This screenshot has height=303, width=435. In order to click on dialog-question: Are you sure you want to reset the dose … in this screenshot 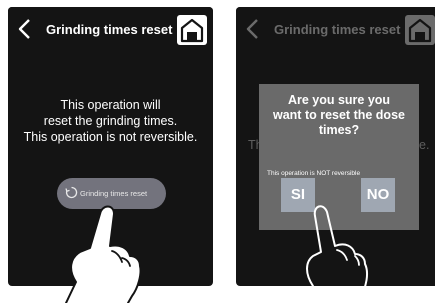, I will do `click(339, 115)`.